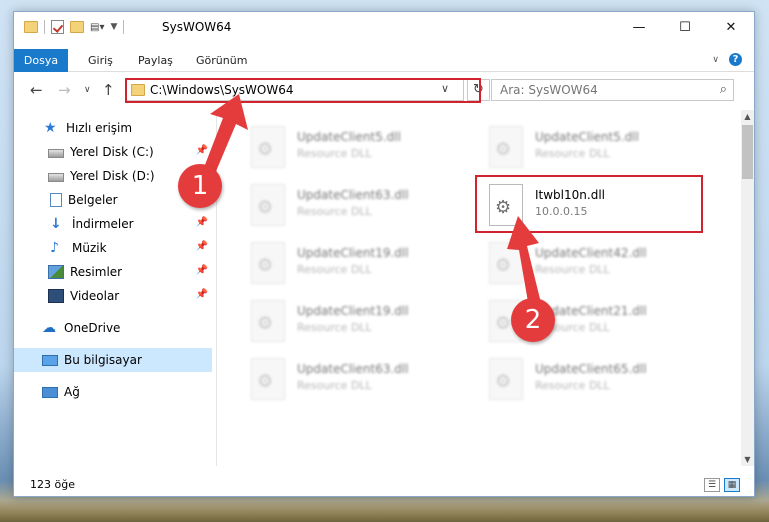  Describe the element at coordinates (57, 27) in the screenshot. I see `properties-check-icon` at that location.